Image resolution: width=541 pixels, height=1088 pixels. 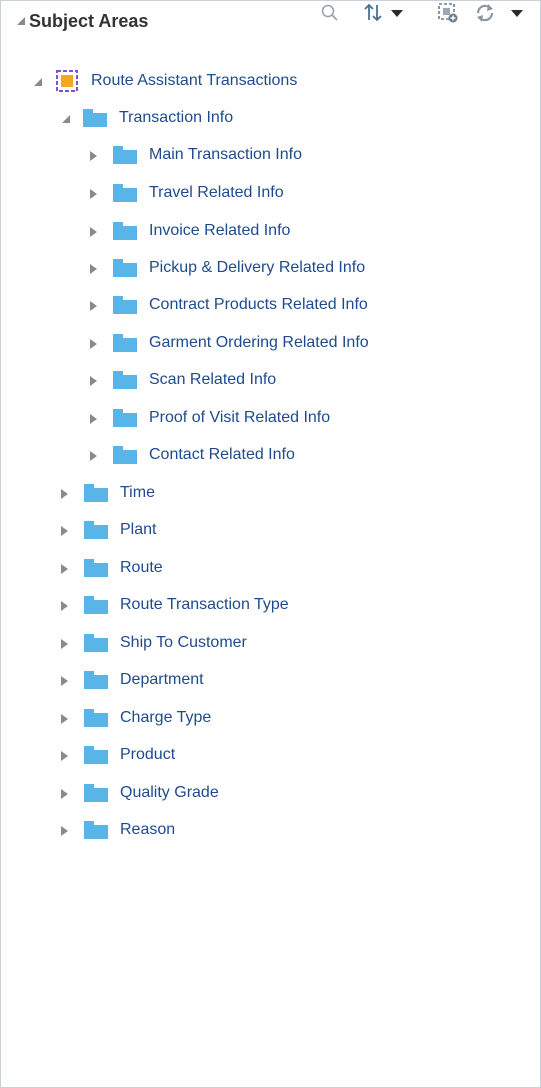 I want to click on tree-node-label: Scan Related Info, so click(x=213, y=379).